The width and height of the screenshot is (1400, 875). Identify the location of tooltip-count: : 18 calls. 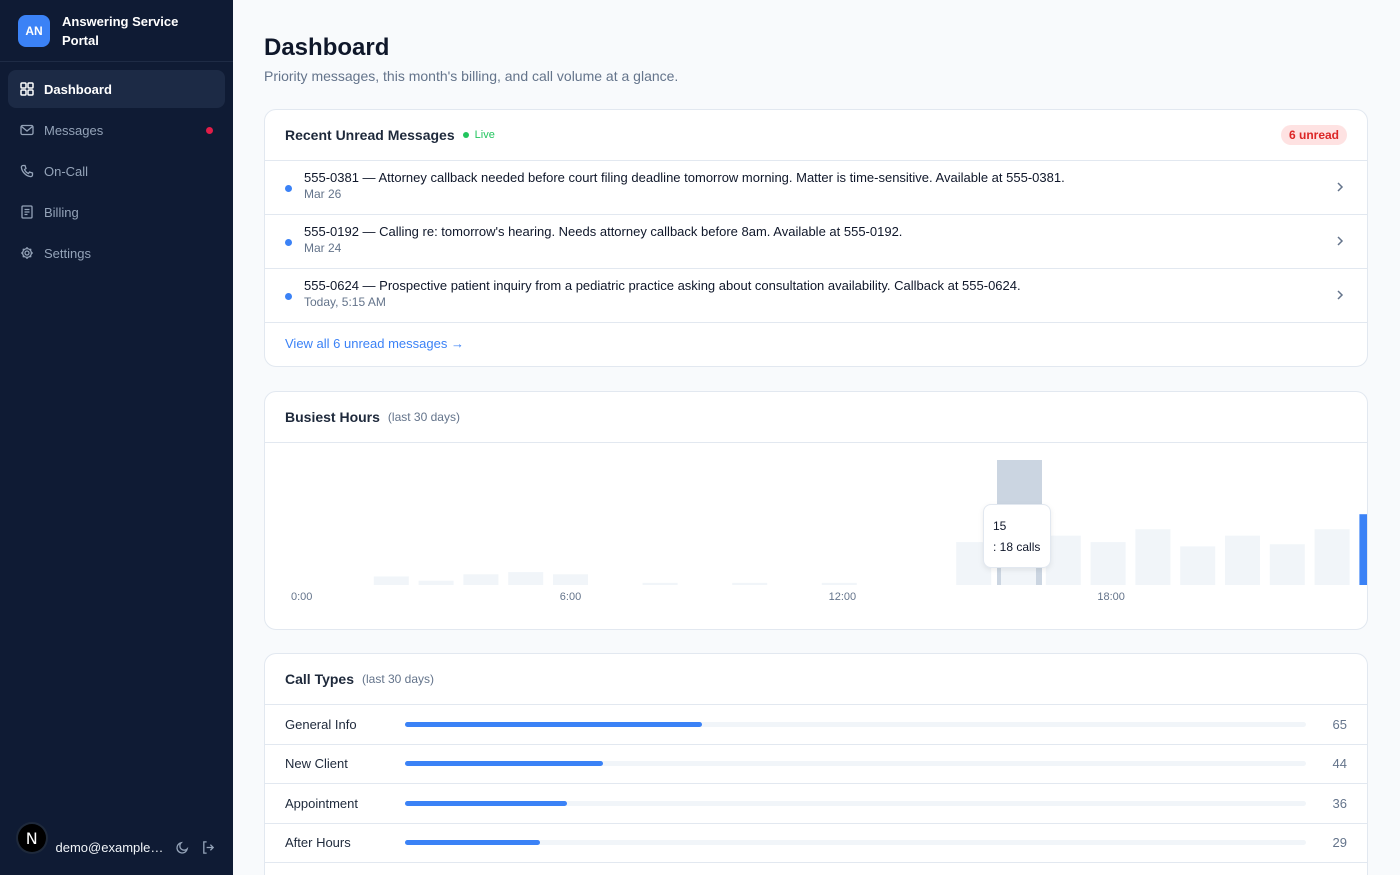
(1017, 547).